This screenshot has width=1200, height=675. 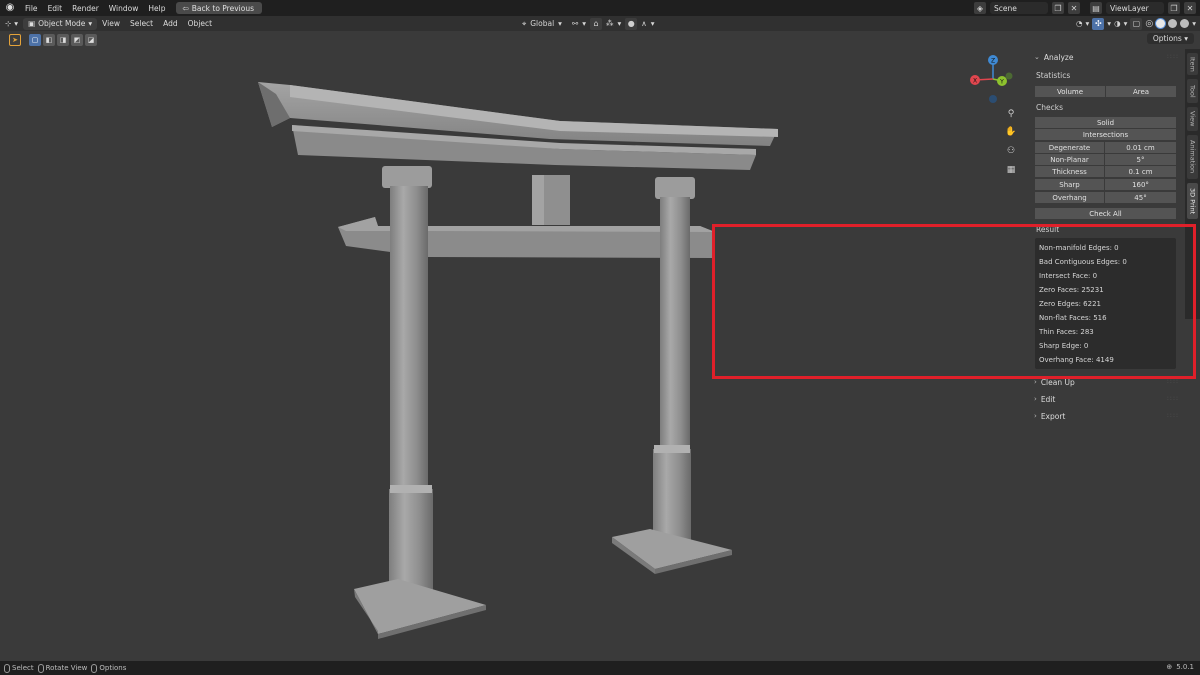 I want to click on sharp-button: Sharp, so click(x=1070, y=184).